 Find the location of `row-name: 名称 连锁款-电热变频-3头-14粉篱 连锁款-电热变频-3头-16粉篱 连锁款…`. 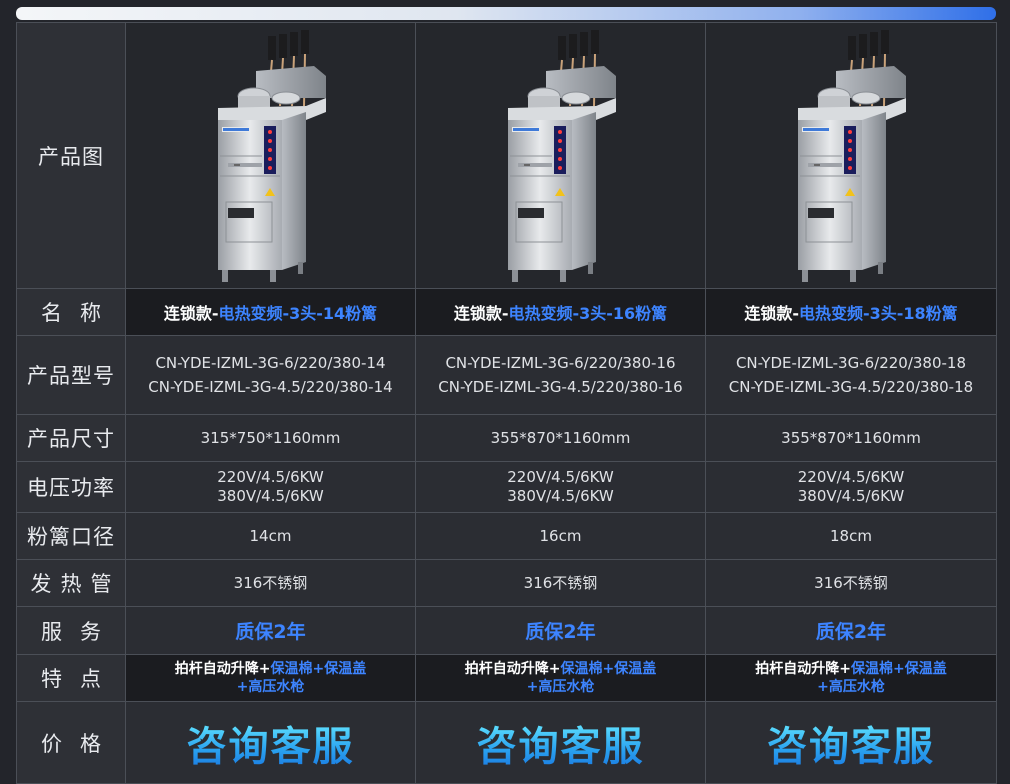

row-name: 名称 连锁款-电热变频-3头-14粉篱 连锁款-电热变频-3头-16粉篱 连锁款… is located at coordinates (506, 312).